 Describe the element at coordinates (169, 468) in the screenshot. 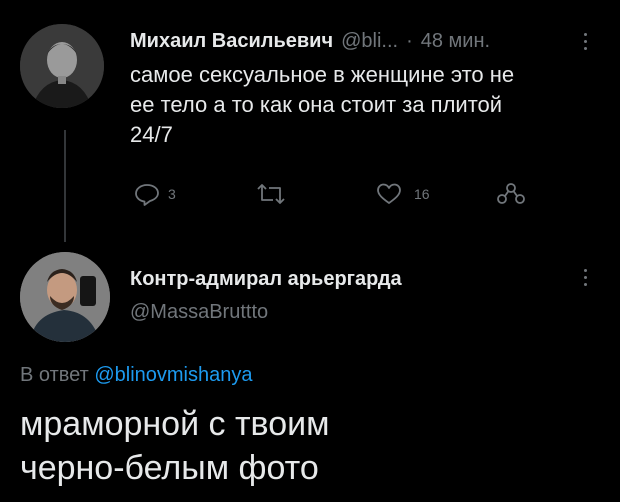

I see `reply-line: черно-белым фото` at that location.